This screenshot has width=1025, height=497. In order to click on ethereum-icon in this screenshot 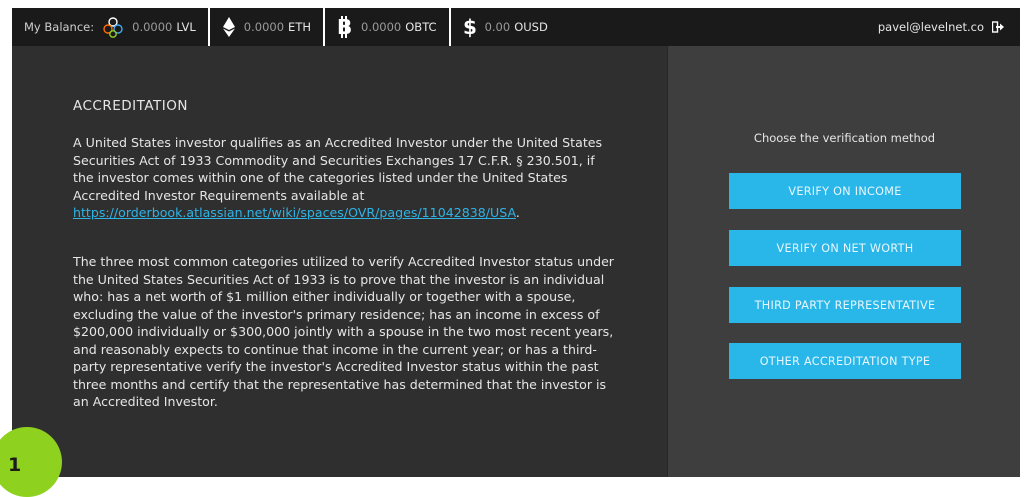, I will do `click(229, 27)`.